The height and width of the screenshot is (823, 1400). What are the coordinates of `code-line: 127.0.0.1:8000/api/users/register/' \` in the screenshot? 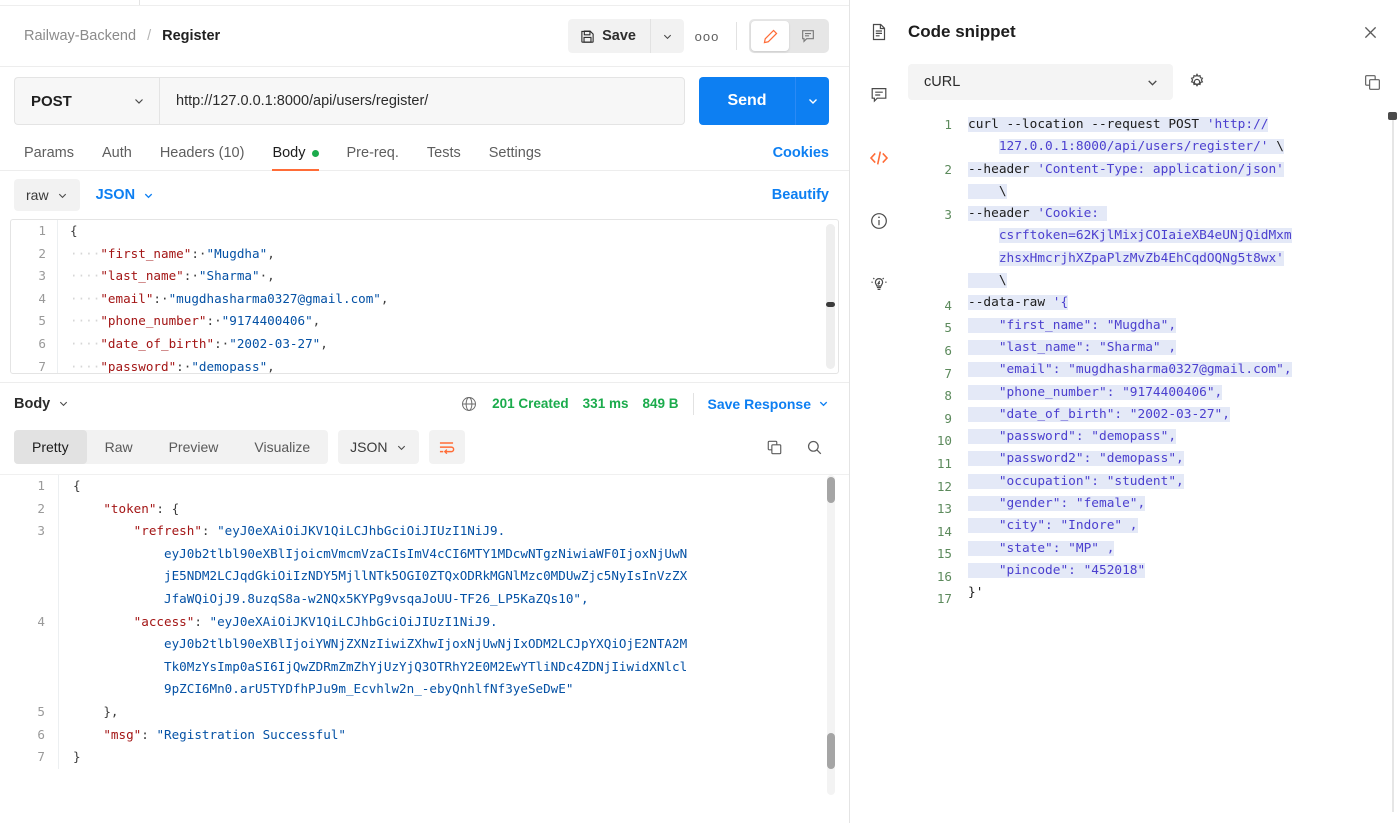 It's located at (1177, 147).